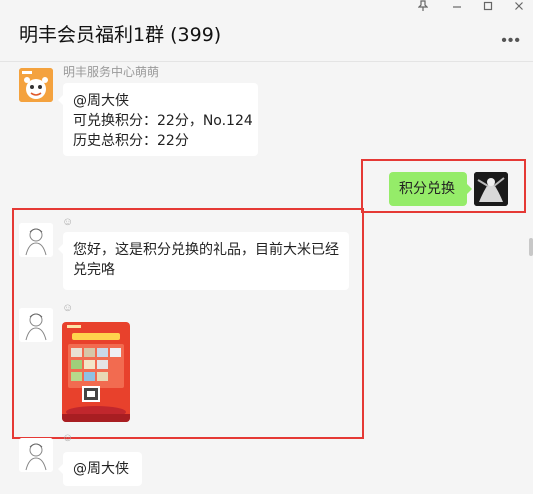 Image resolution: width=533 pixels, height=494 pixels. I want to click on message-text: 历史总积分：22分, so click(131, 141).